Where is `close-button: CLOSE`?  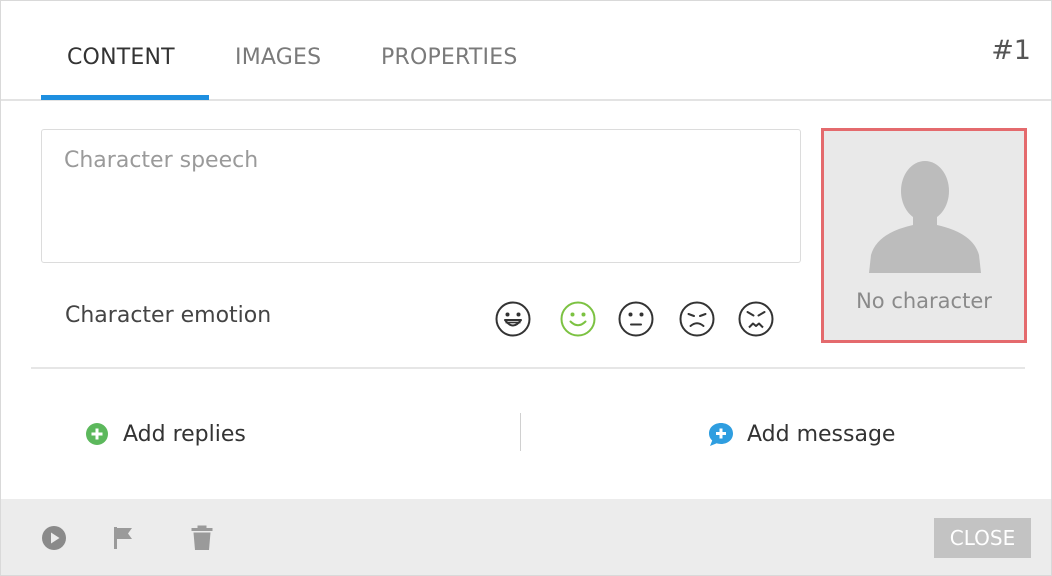 close-button: CLOSE is located at coordinates (982, 538).